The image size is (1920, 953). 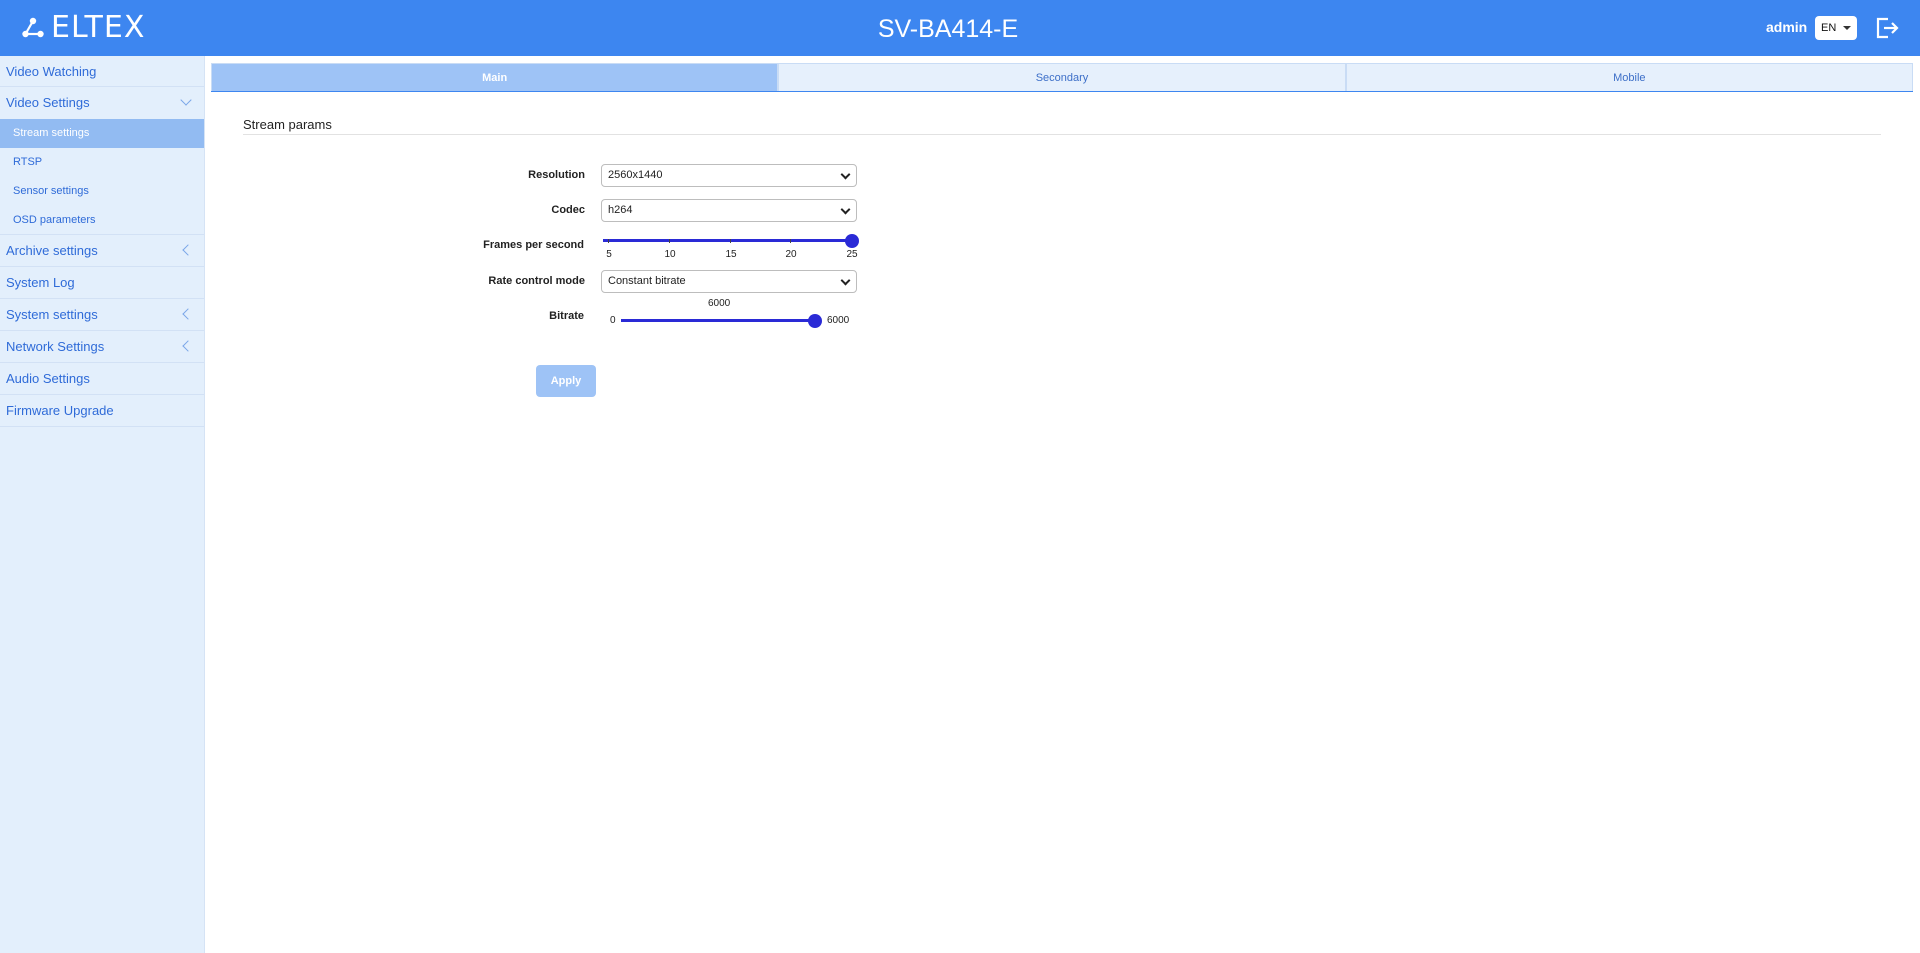 What do you see at coordinates (102, 162) in the screenshot?
I see `sidebar-subitem-rtsp: RTSP` at bounding box center [102, 162].